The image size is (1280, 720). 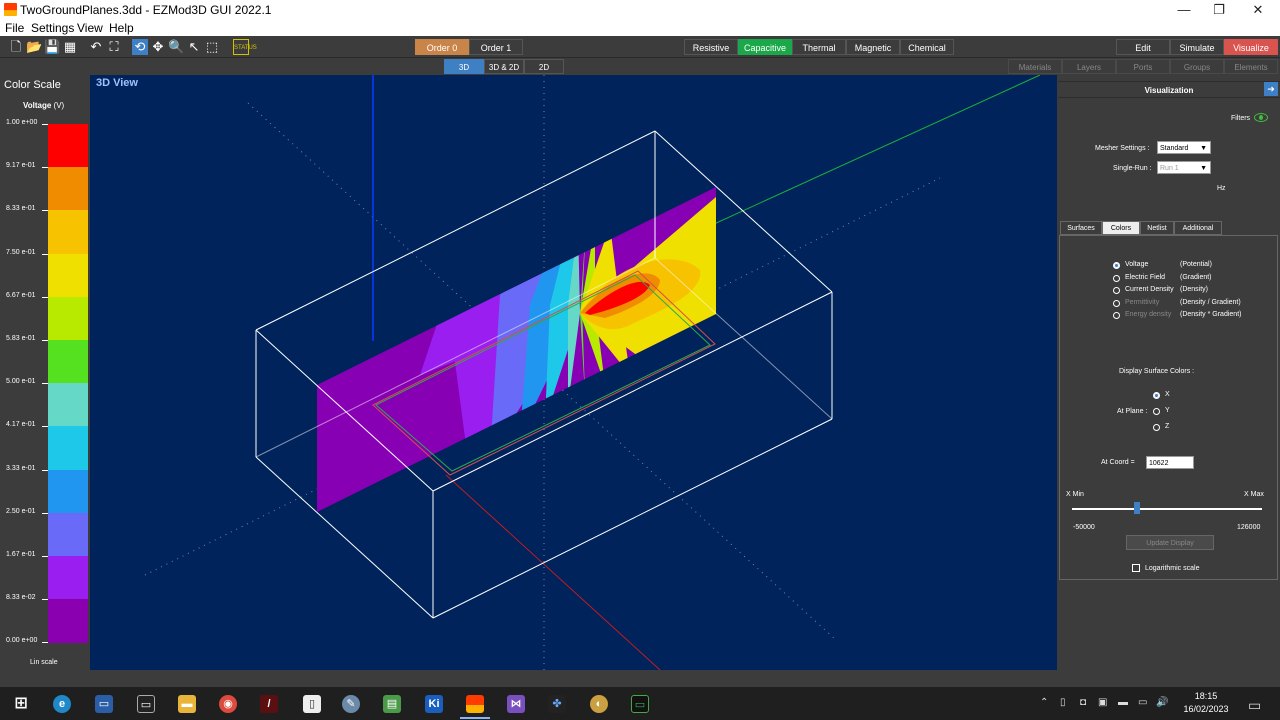 What do you see at coordinates (1142, 302) in the screenshot?
I see `quantity-option-label: Permittivity` at bounding box center [1142, 302].